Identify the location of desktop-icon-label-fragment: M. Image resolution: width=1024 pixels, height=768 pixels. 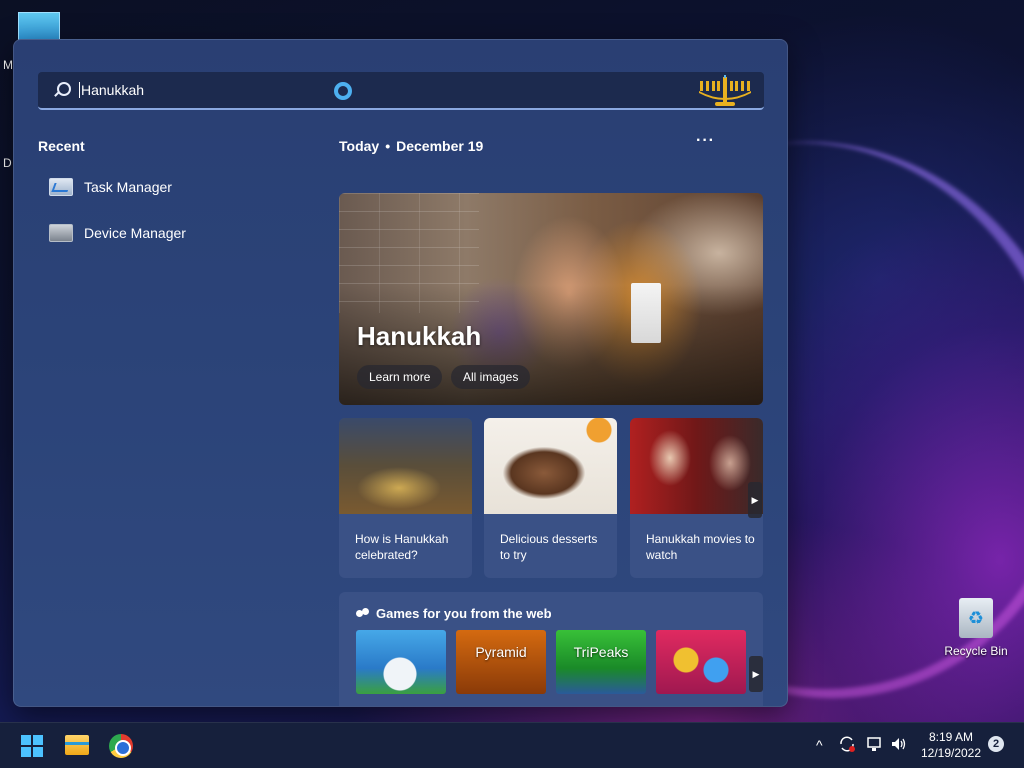
(8, 65).